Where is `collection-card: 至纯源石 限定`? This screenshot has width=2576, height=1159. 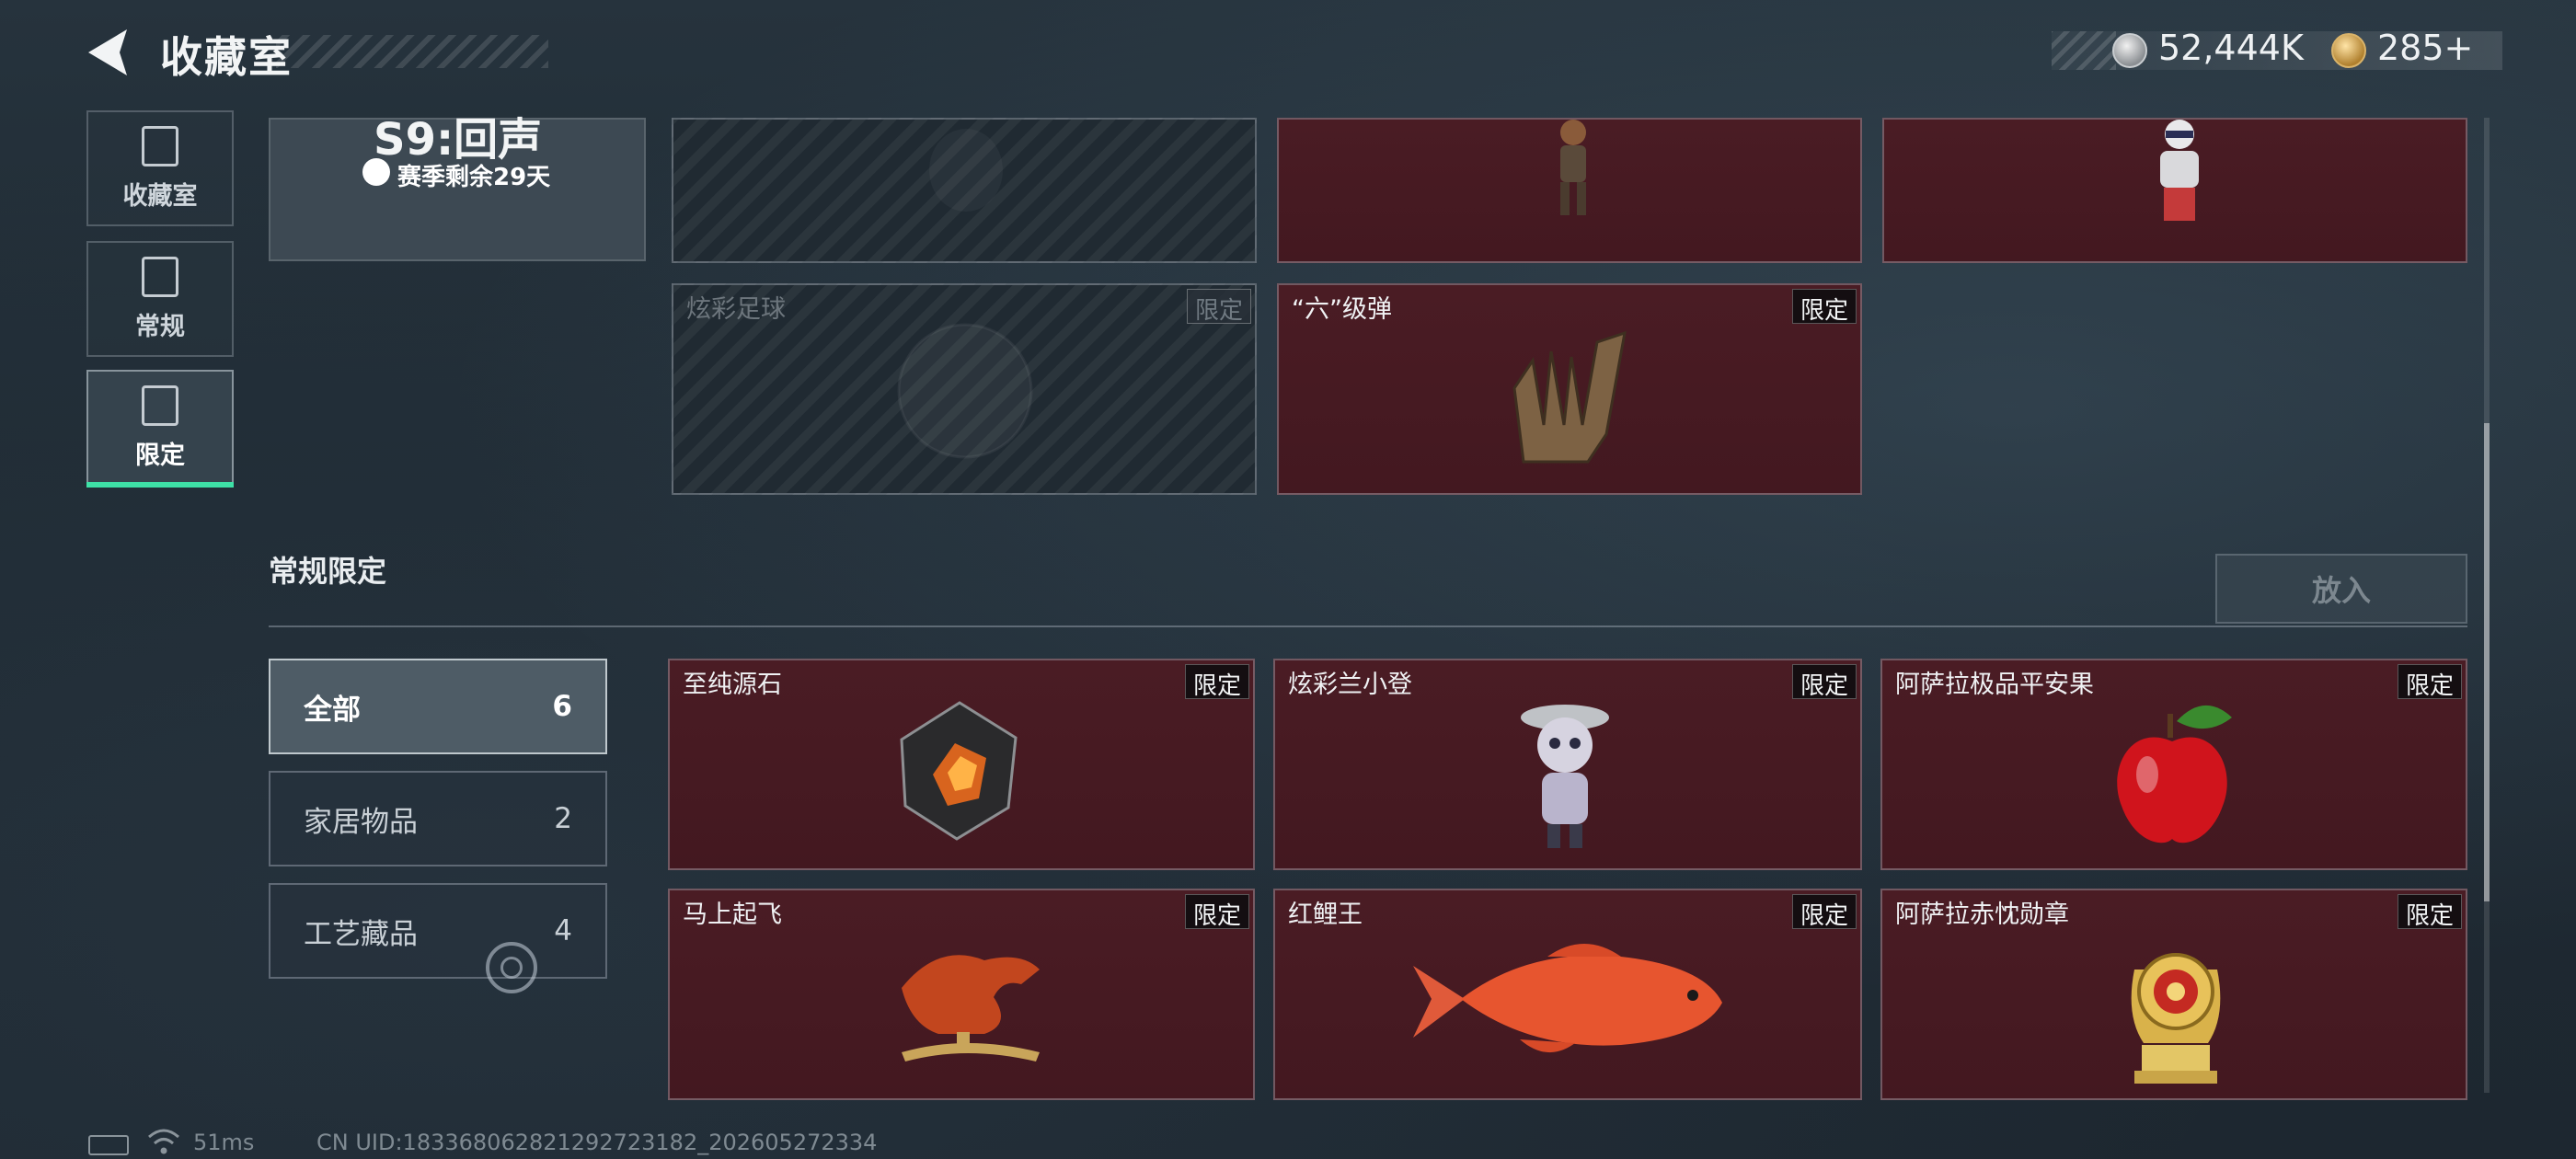
collection-card: 至纯源石 限定 is located at coordinates (961, 764).